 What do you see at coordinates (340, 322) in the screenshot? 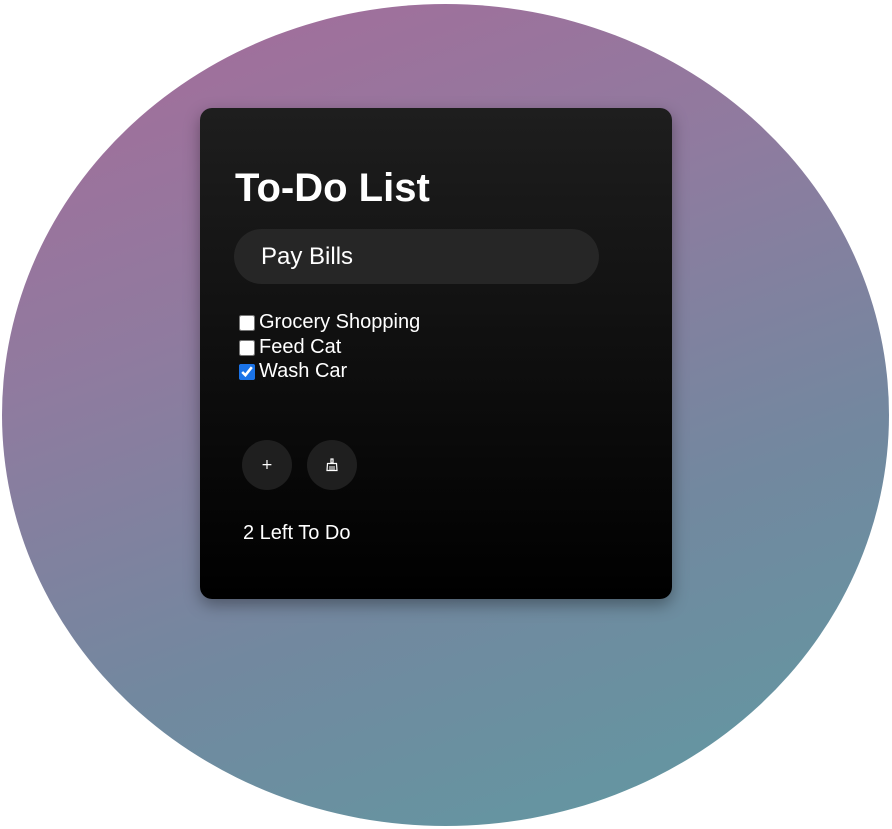
I see `task-label: Grocery Shopping` at bounding box center [340, 322].